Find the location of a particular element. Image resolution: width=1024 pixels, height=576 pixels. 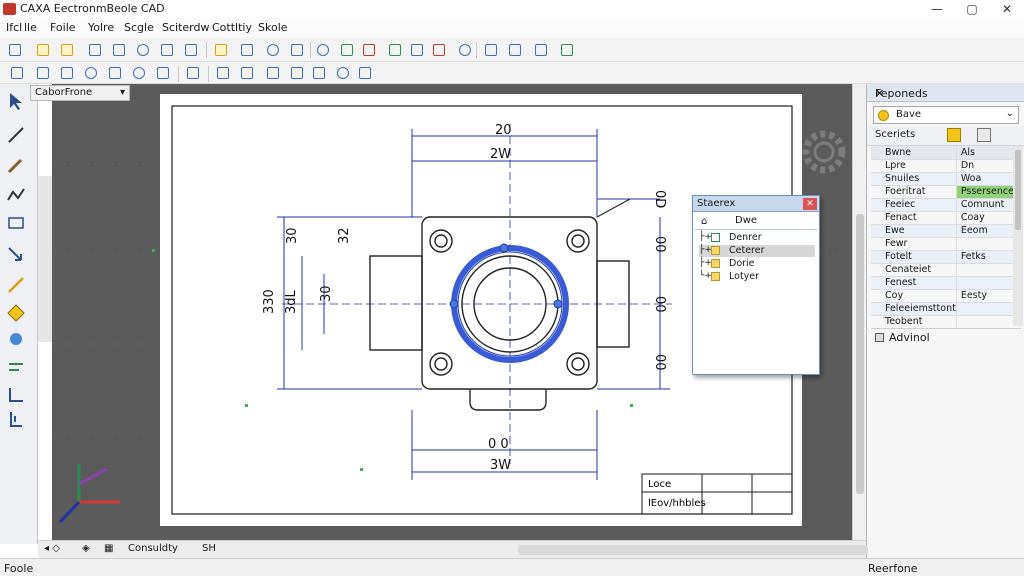

new-file-icon is located at coordinates (15, 50).